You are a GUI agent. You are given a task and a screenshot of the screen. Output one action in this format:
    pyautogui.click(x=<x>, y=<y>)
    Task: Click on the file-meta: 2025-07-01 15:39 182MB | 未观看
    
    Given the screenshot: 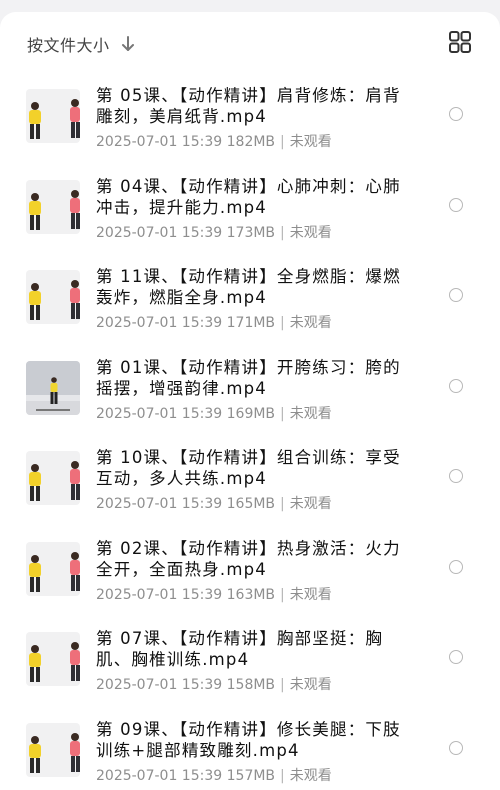 What is the action you would take?
    pyautogui.click(x=214, y=141)
    